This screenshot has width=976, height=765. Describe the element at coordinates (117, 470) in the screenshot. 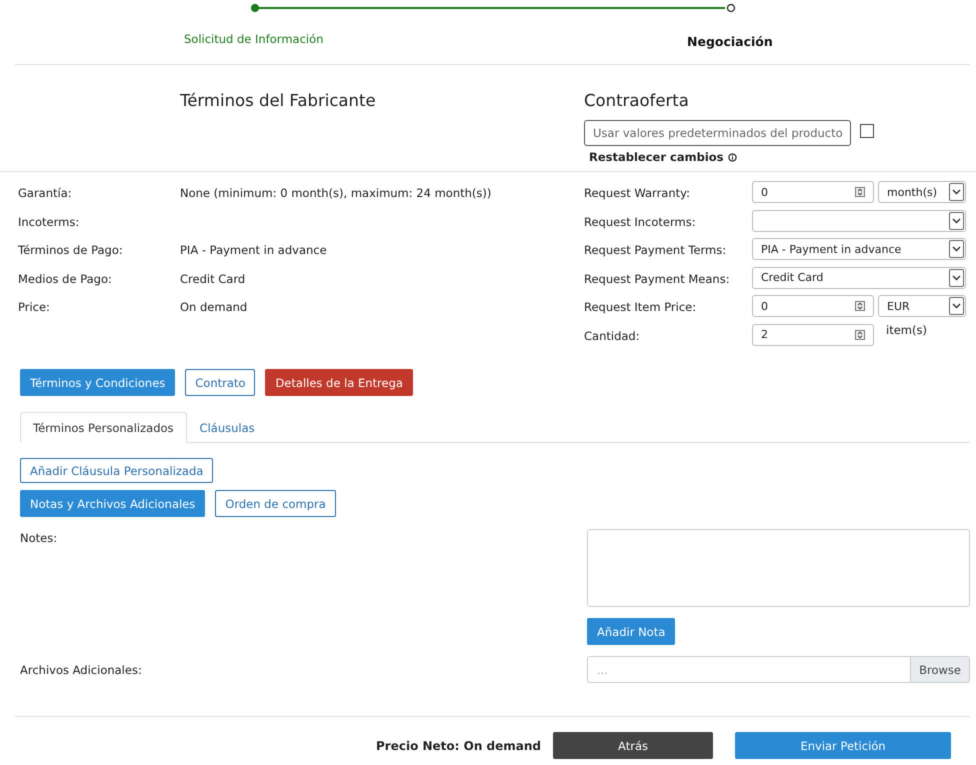

I see `add-clause-button: Añadir Cláusula Personalizada` at that location.